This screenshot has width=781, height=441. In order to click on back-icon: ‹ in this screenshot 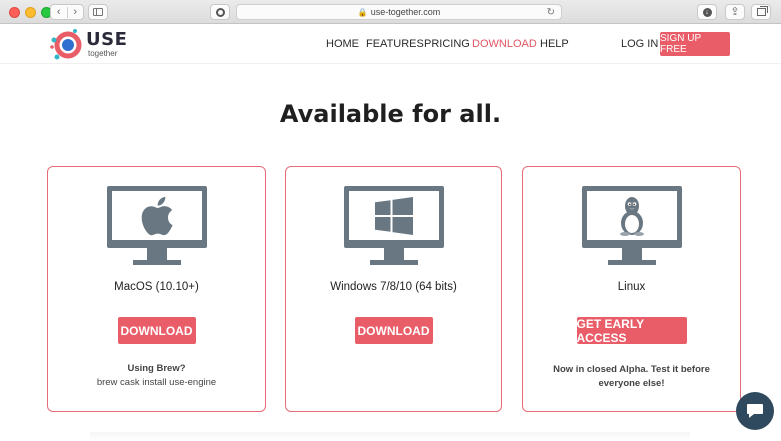, I will do `click(59, 12)`.